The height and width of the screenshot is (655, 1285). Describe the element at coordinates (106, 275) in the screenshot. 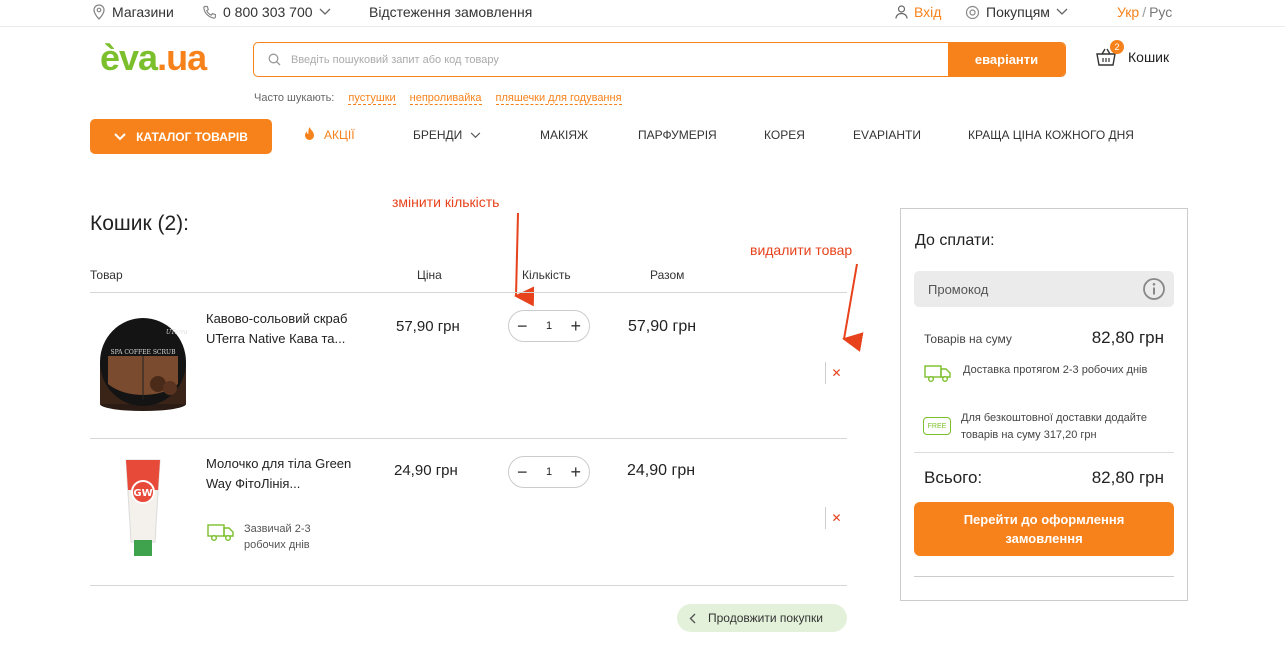

I see `column-product: Товар` at that location.